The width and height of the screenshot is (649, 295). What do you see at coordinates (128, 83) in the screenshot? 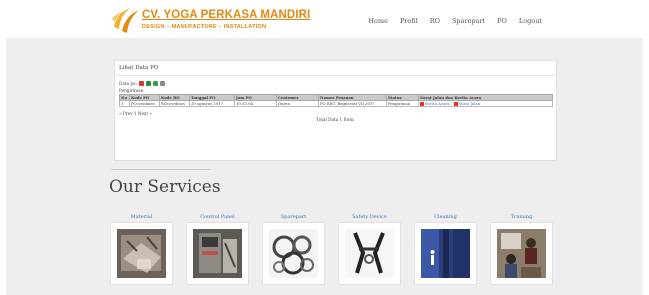
I see `data-label: Data po:` at bounding box center [128, 83].